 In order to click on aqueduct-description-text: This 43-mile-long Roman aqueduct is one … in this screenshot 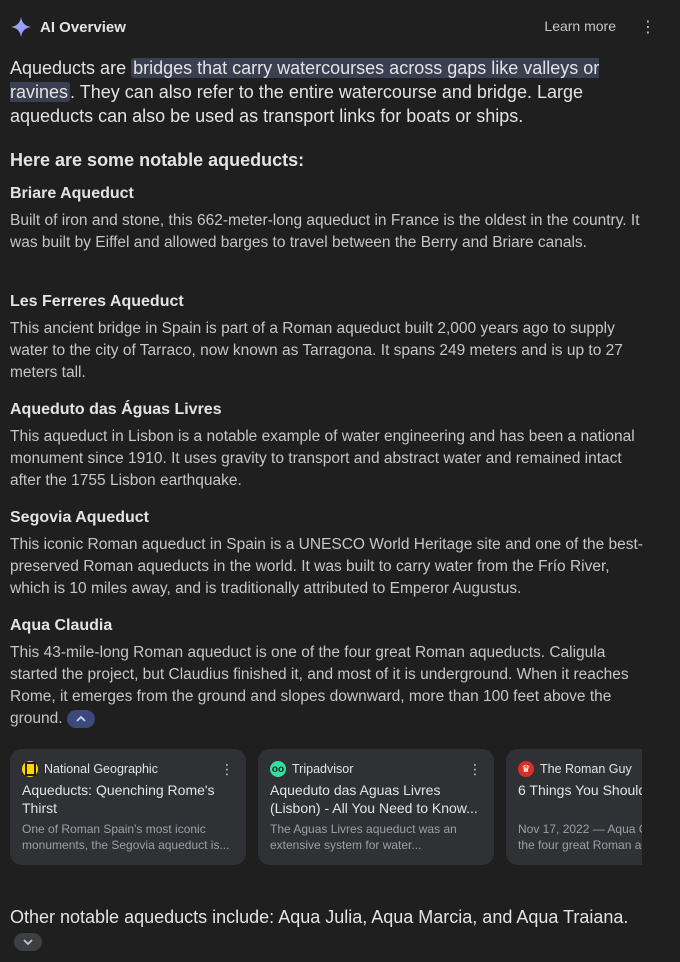, I will do `click(319, 685)`.